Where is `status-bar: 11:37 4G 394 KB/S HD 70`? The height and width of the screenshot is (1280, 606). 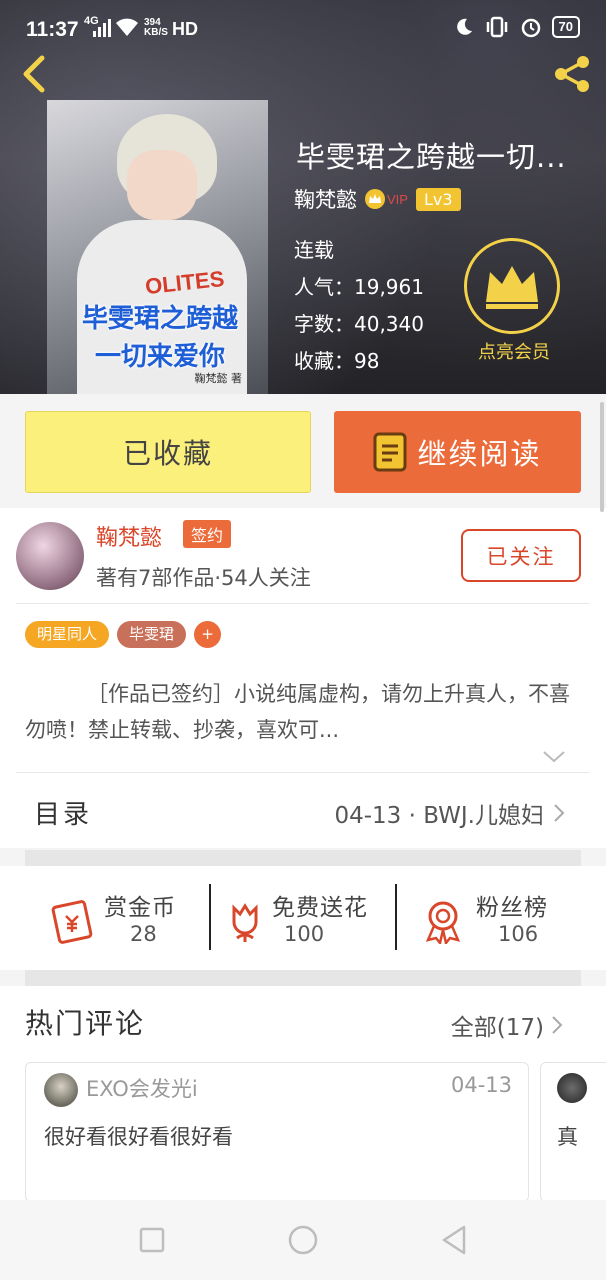 status-bar: 11:37 4G 394 KB/S HD 70 is located at coordinates (303, 31).